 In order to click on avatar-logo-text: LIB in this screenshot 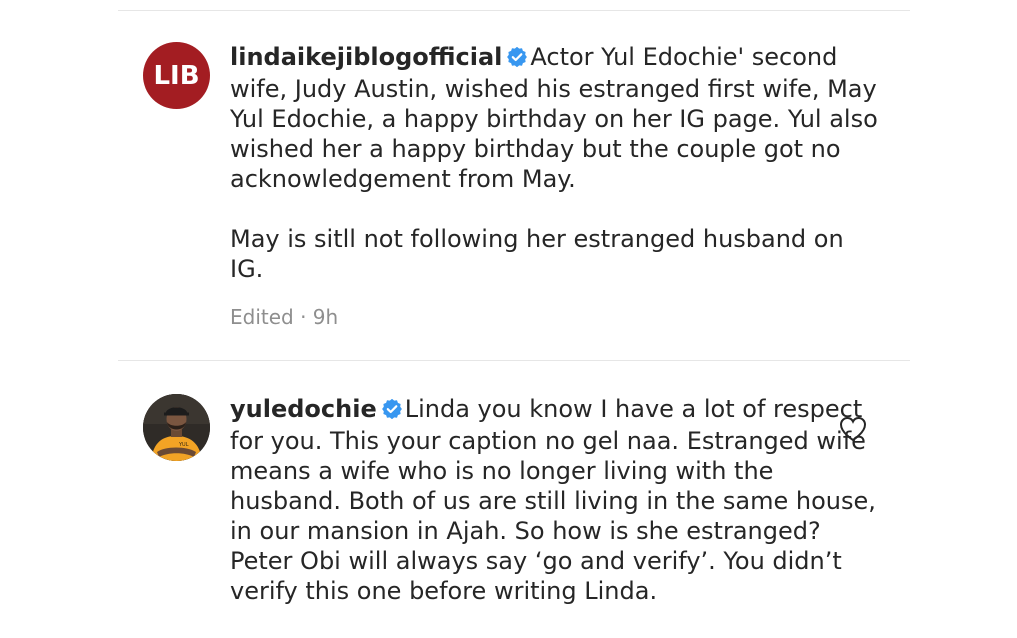, I will do `click(176, 75)`.